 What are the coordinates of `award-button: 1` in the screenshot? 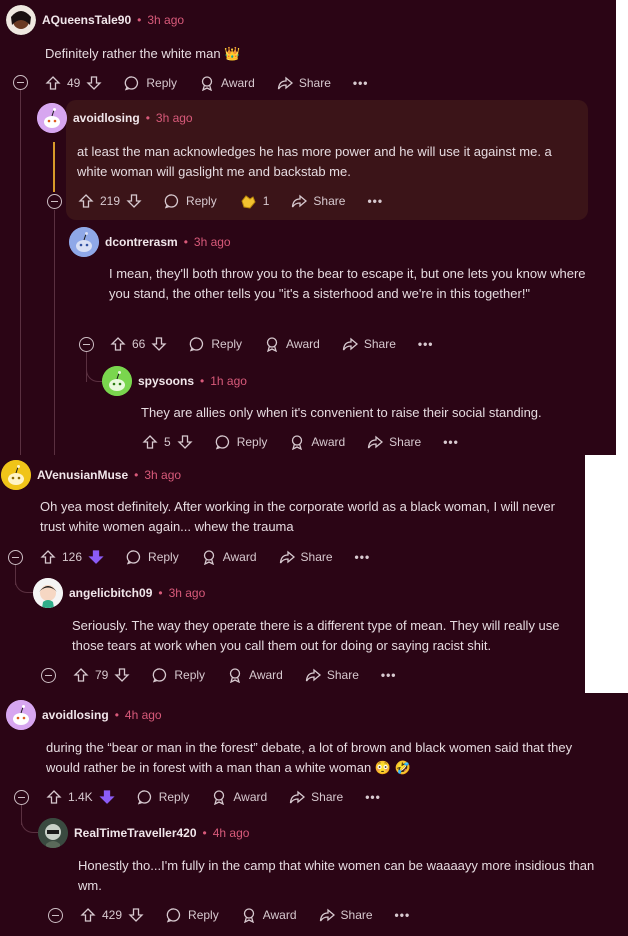 It's located at (254, 201).